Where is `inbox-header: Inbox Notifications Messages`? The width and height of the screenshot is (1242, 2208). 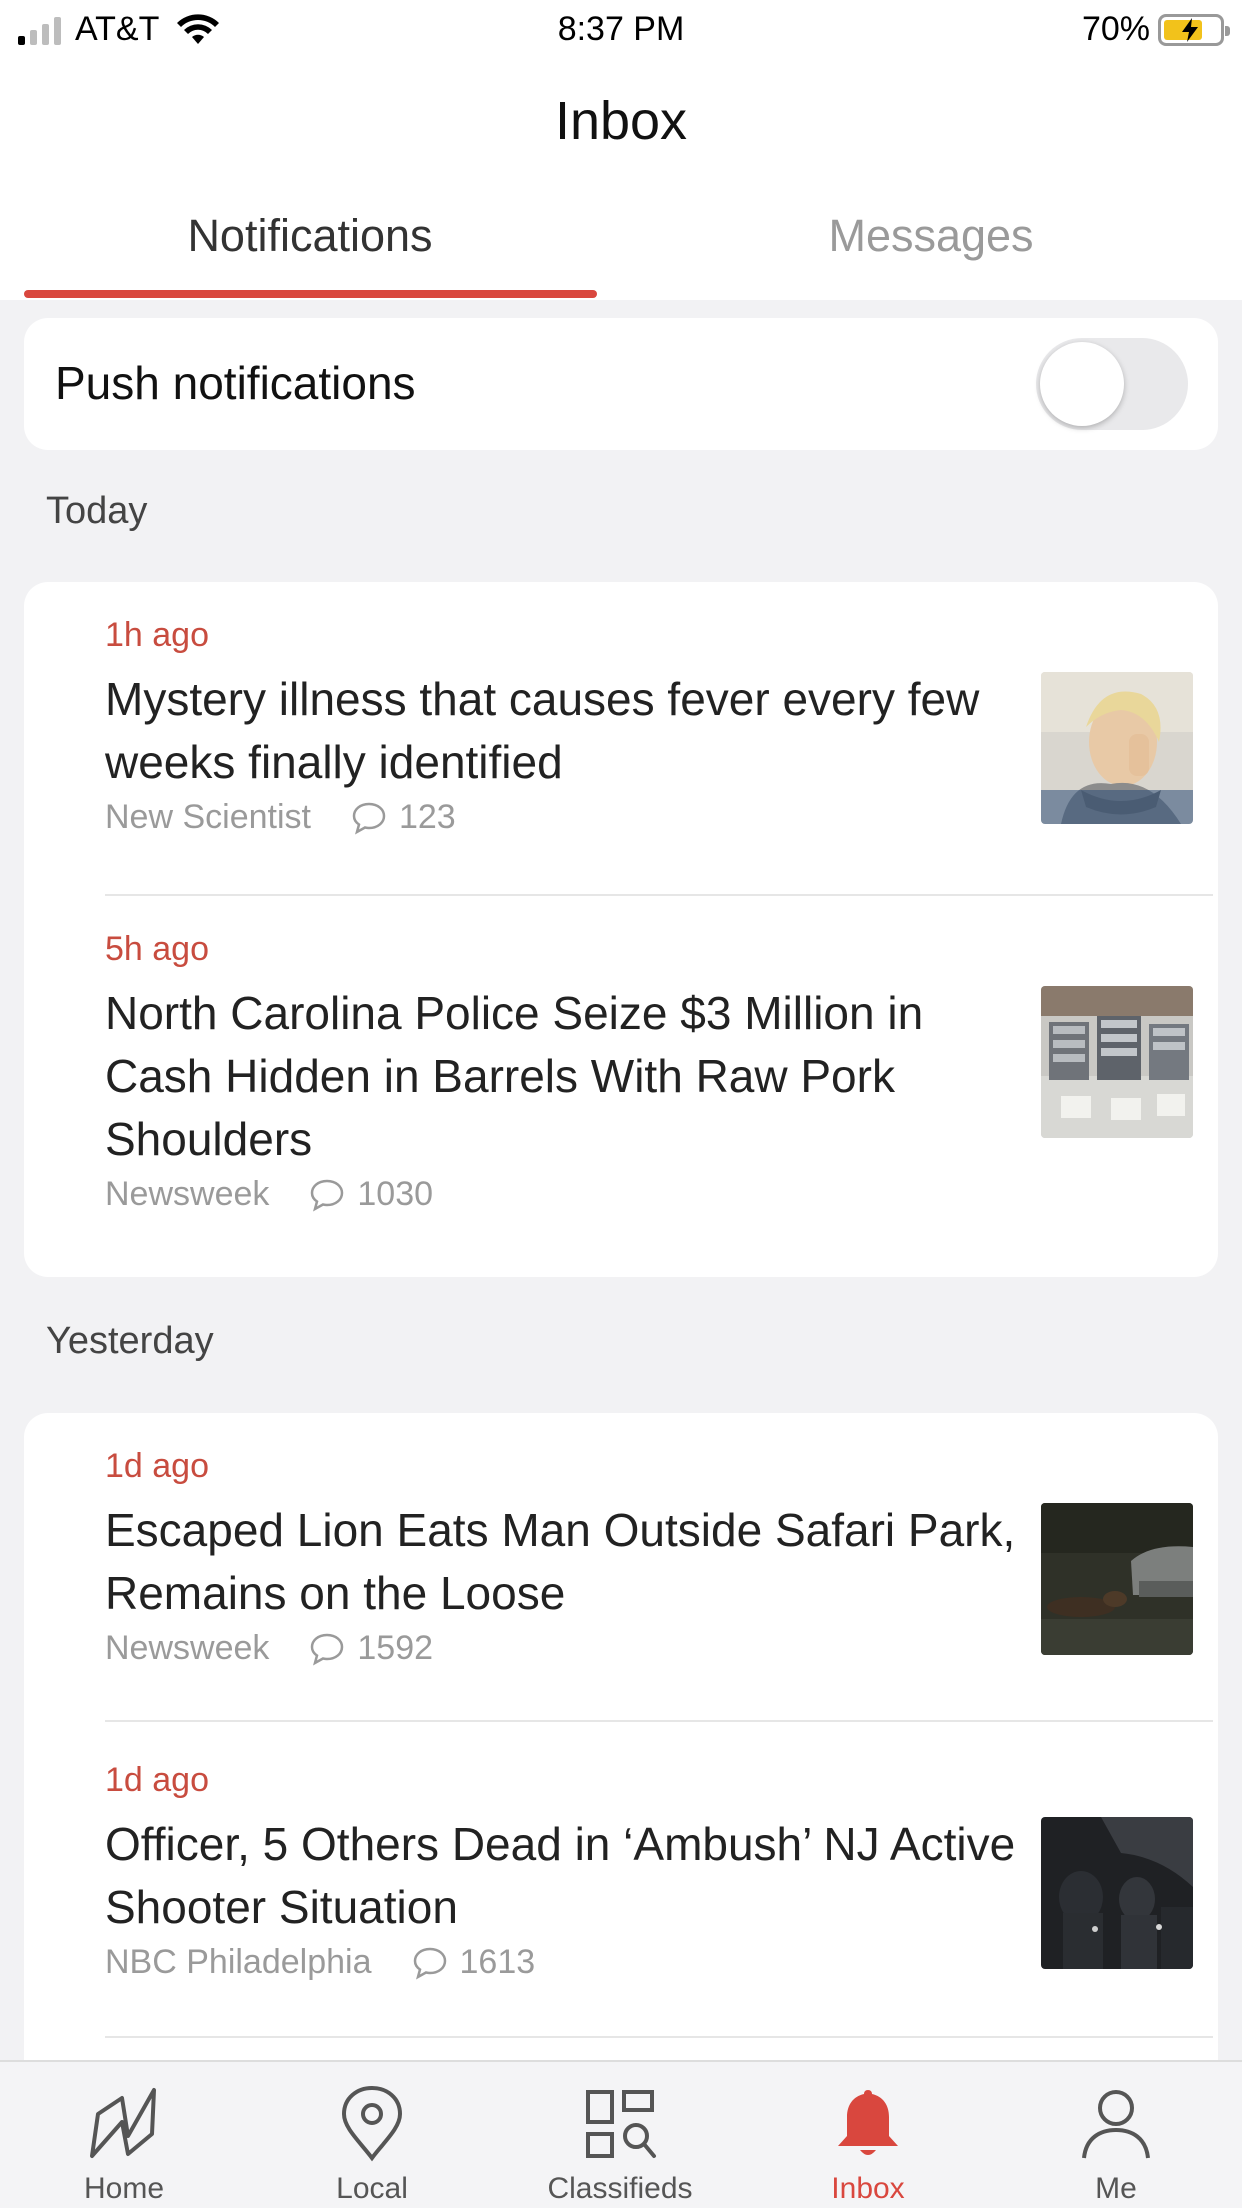
inbox-header: Inbox Notifications Messages is located at coordinates (621, 180).